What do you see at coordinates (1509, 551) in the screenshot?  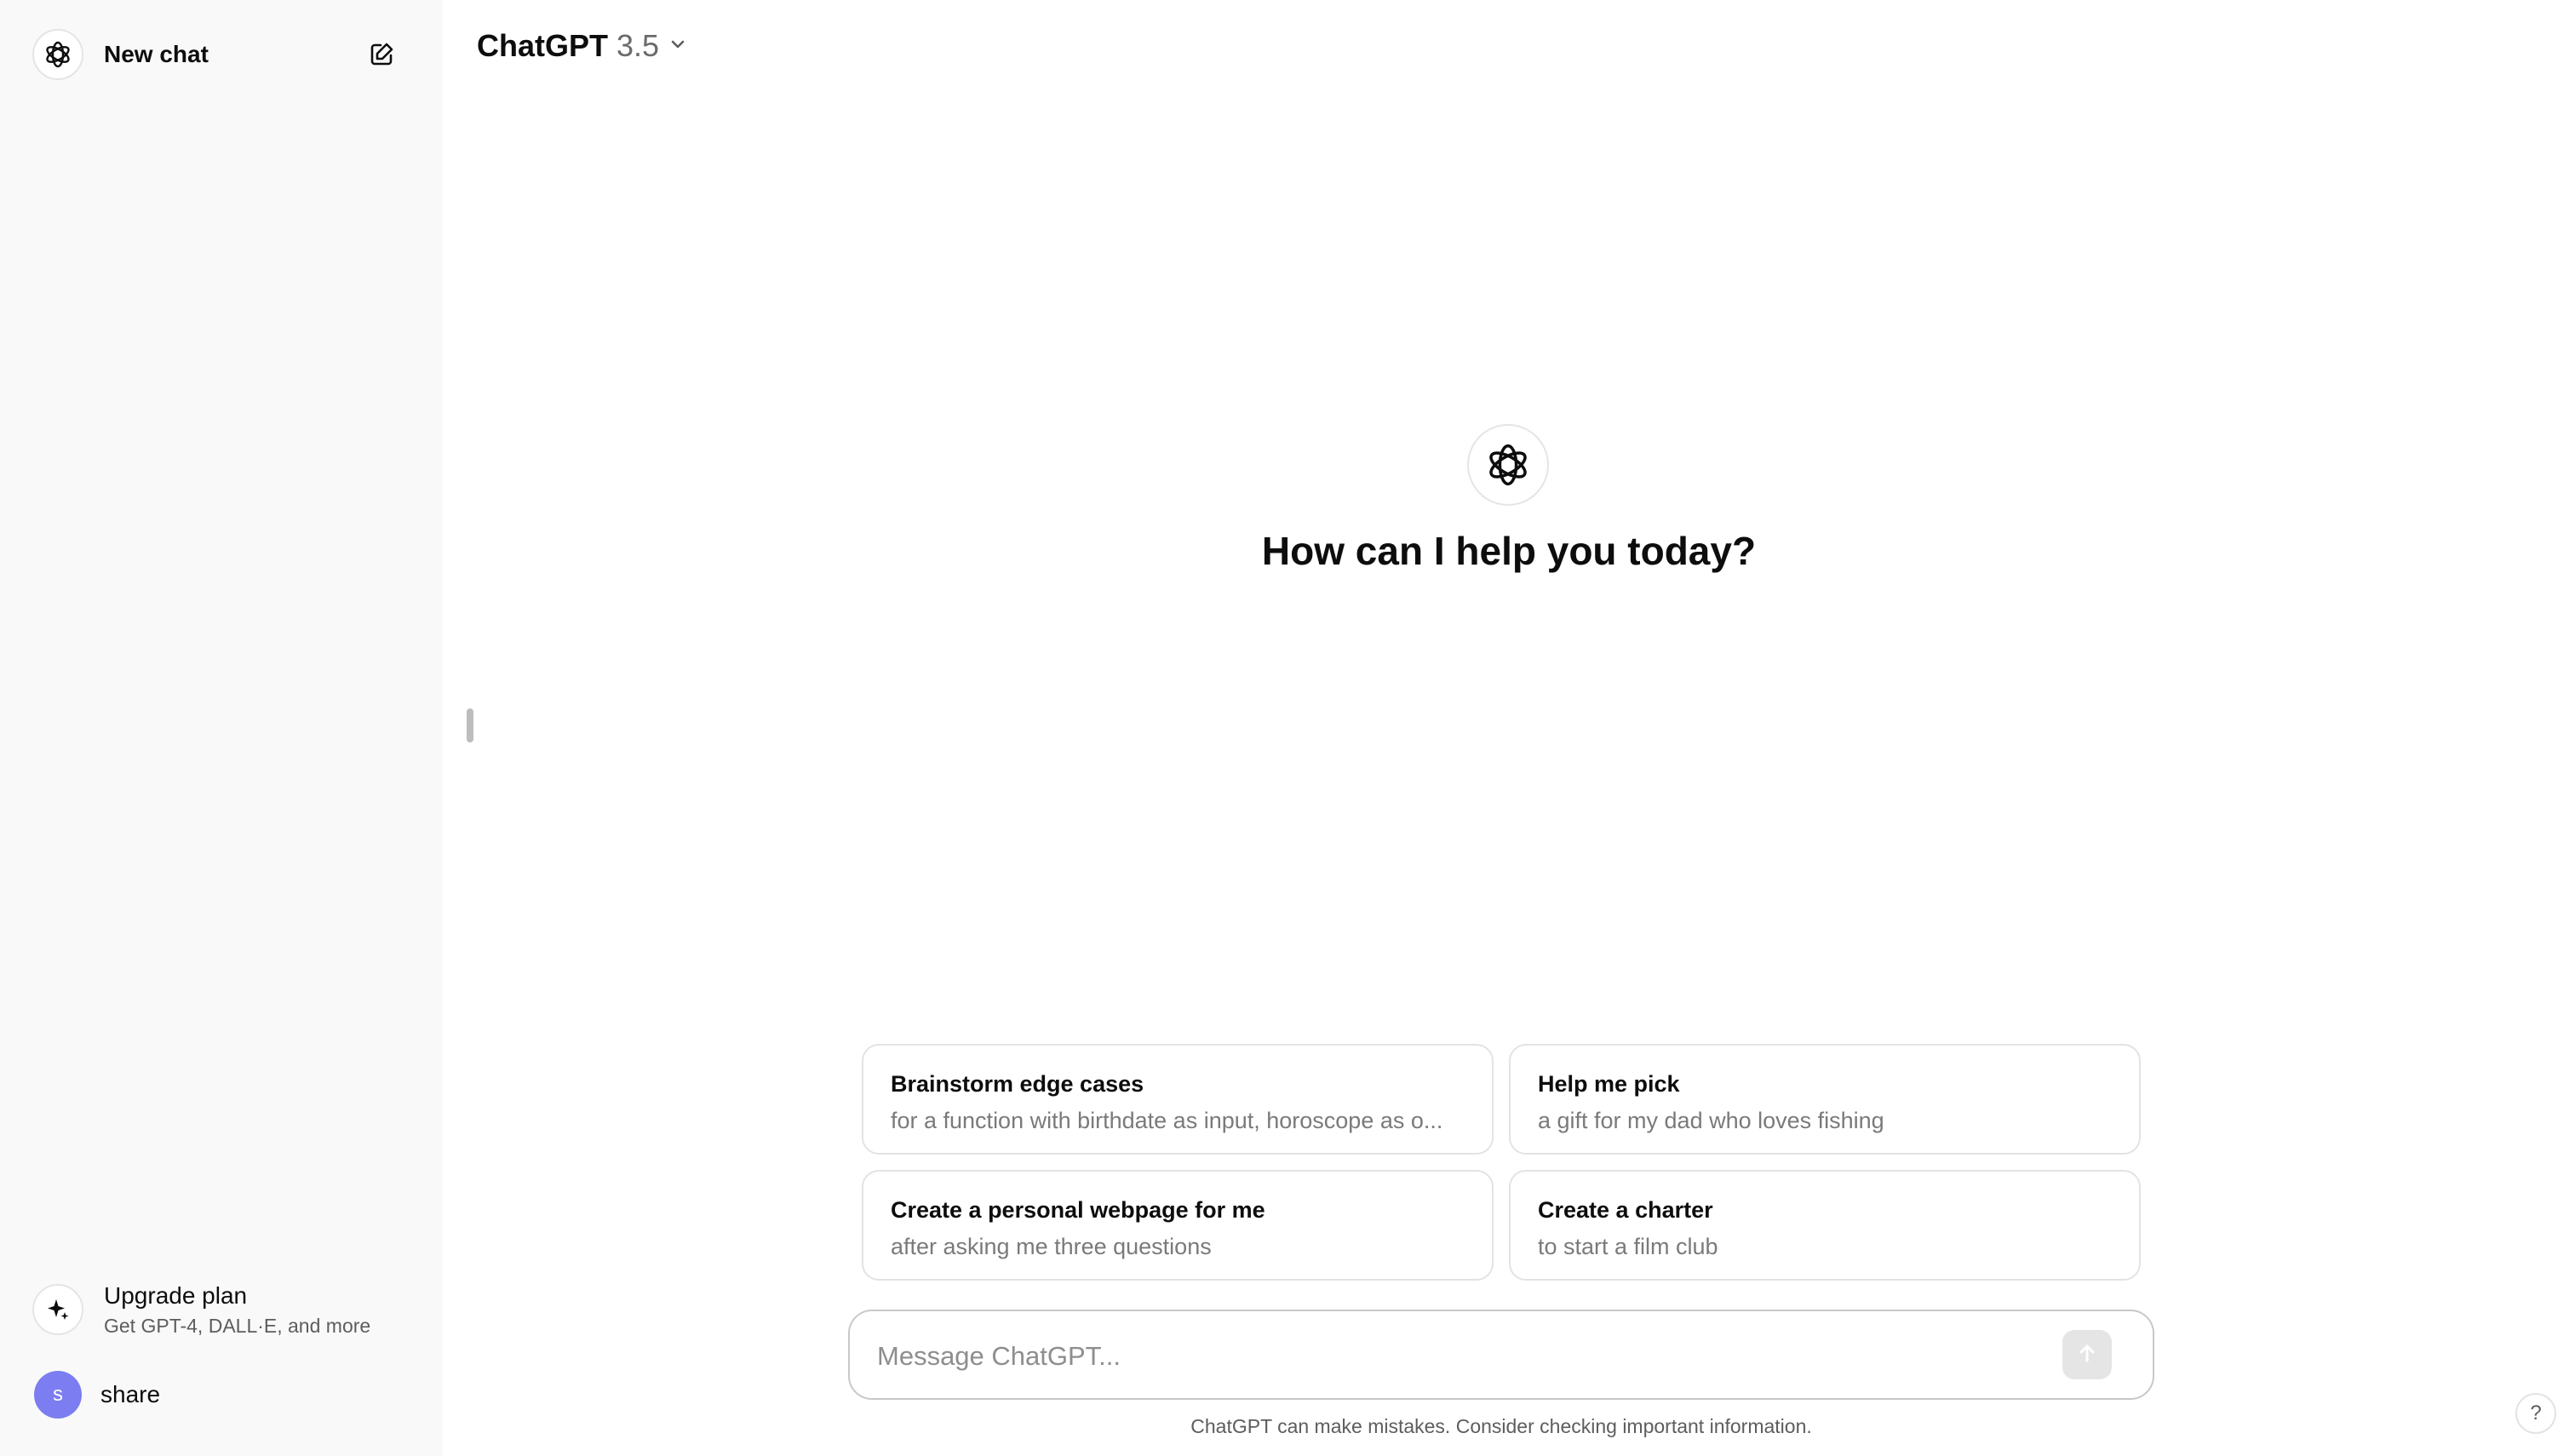 I see `page-title: How can I help you today?` at bounding box center [1509, 551].